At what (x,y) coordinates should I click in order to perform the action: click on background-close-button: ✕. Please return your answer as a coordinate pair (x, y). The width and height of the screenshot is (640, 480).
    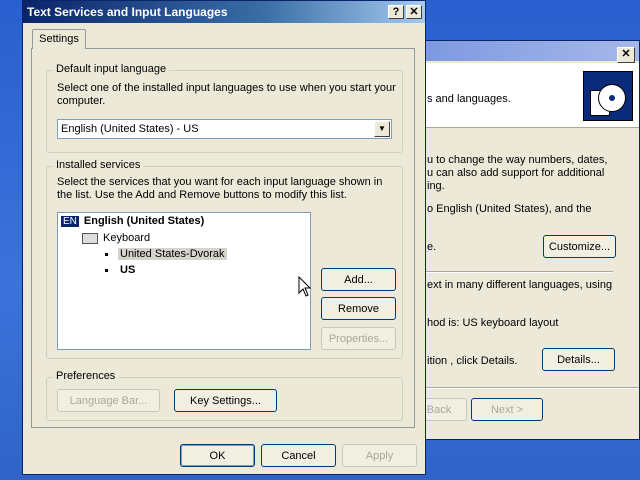
    Looking at the image, I should click on (626, 55).